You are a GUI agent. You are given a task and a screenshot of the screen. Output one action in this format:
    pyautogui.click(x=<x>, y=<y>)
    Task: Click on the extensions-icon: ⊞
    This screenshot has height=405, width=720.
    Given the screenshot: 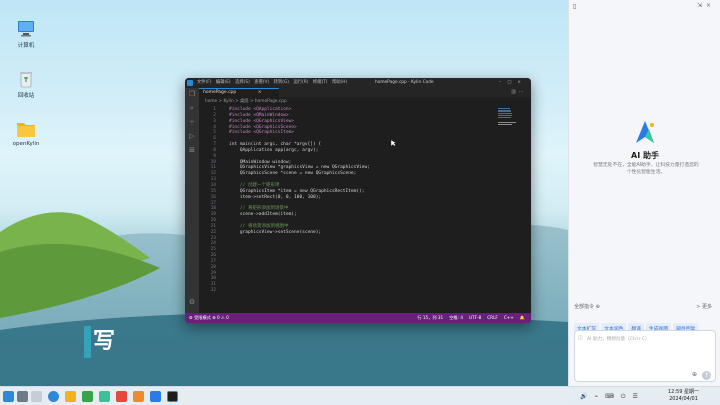 What is the action you would take?
    pyautogui.click(x=192, y=150)
    